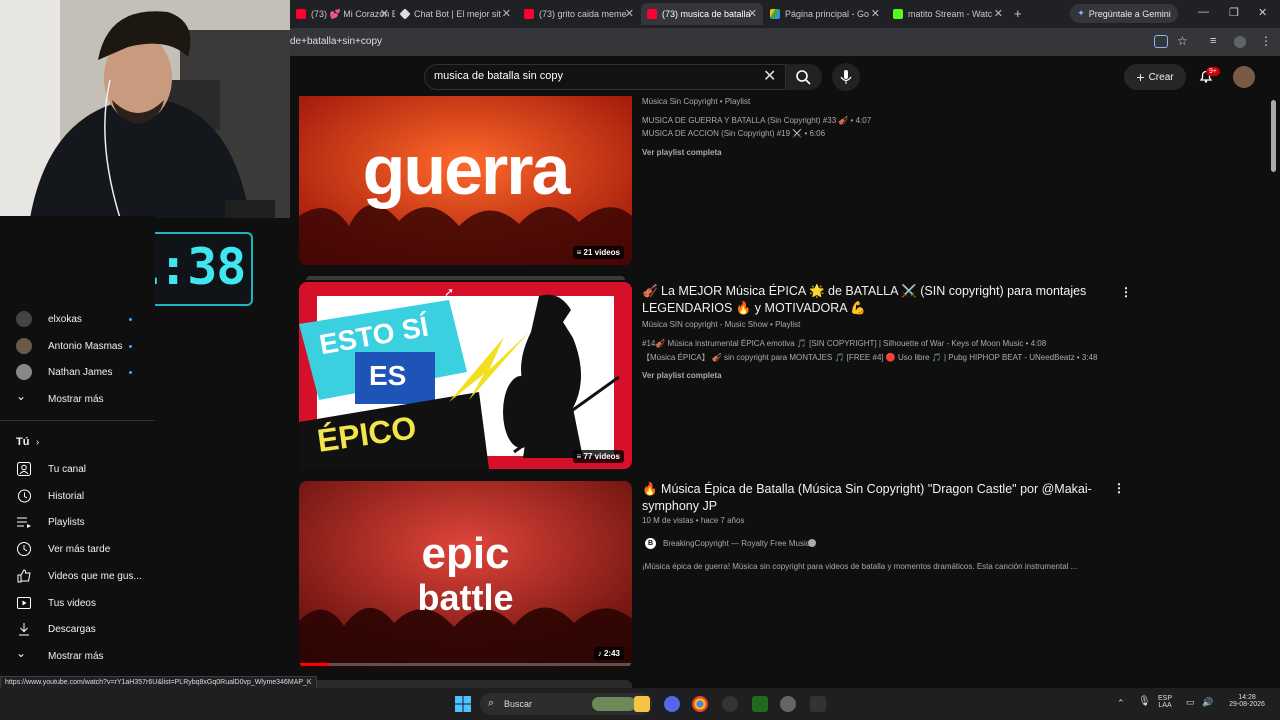  I want to click on browser-tab: (73) grito caida meme ✕, so click(579, 14).